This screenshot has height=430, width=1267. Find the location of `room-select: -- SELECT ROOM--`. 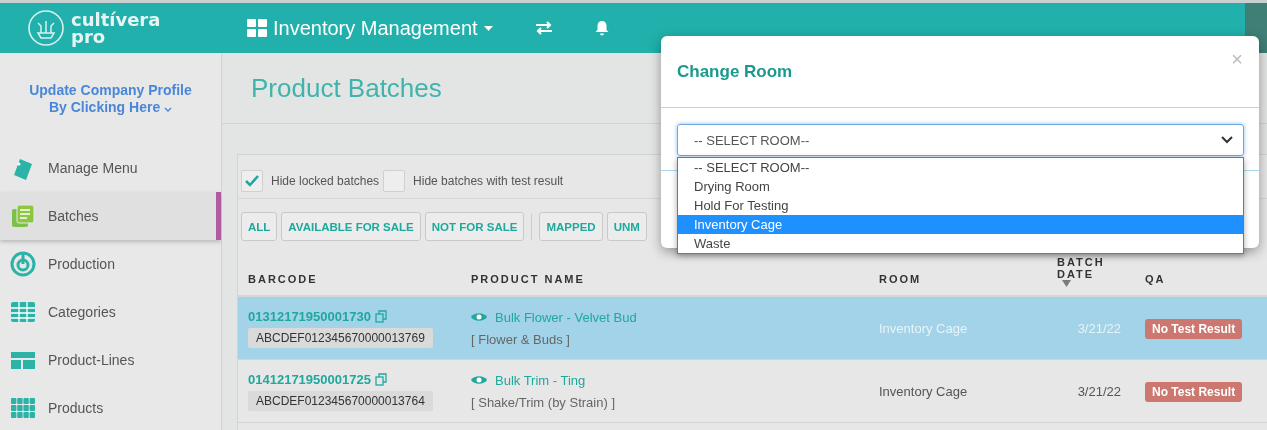

room-select: -- SELECT ROOM-- is located at coordinates (960, 140).